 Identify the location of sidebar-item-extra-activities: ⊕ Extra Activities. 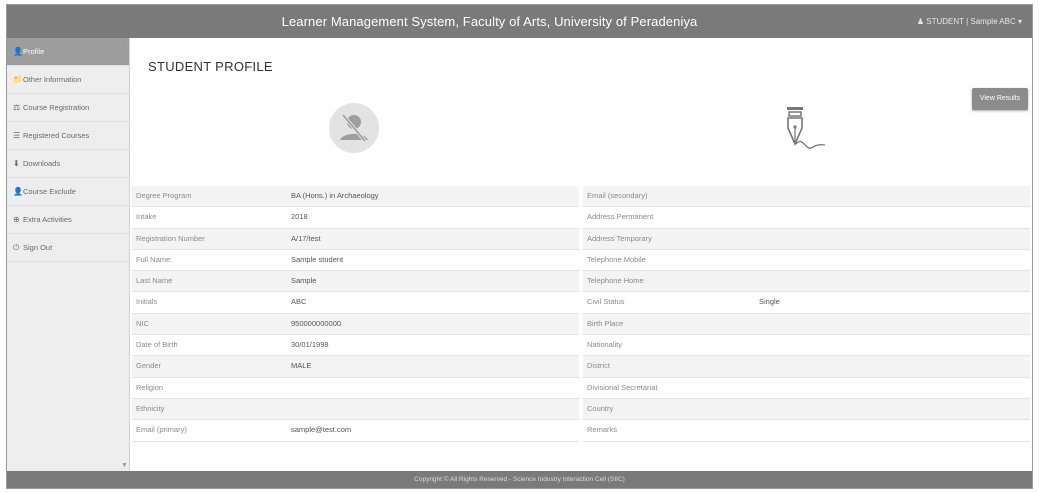
(68, 220).